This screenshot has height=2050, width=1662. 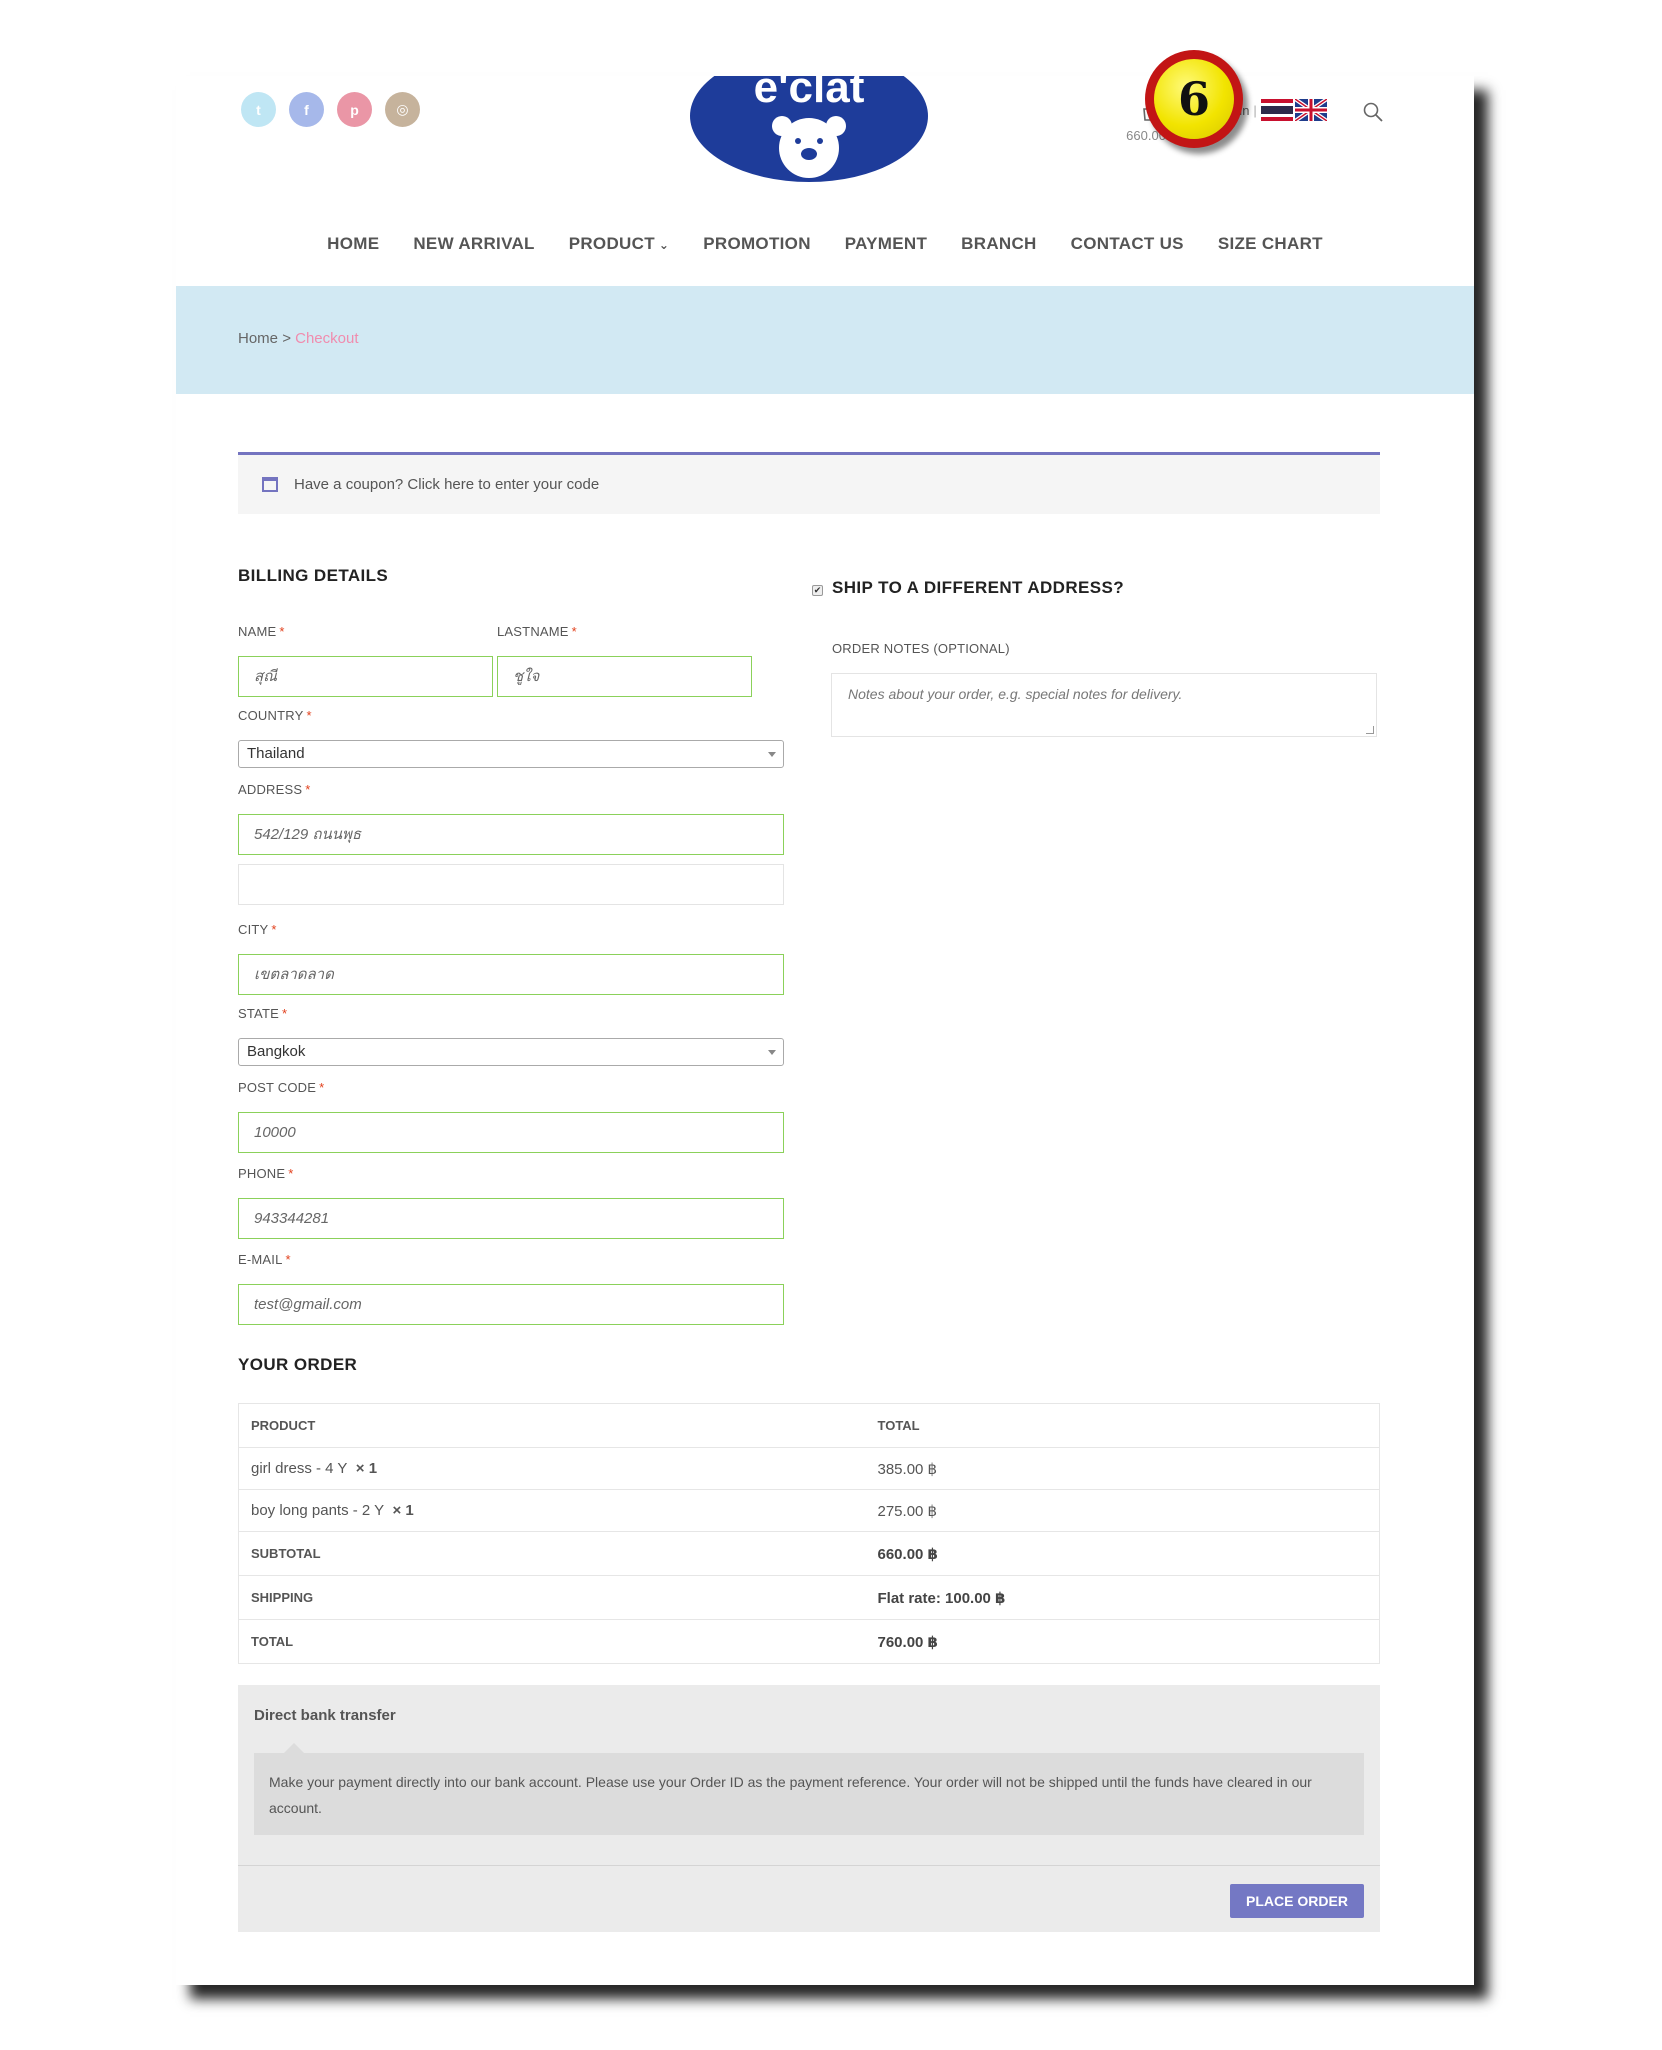 I want to click on order-item: girl dress - 4 Y × 1, so click(x=552, y=1468).